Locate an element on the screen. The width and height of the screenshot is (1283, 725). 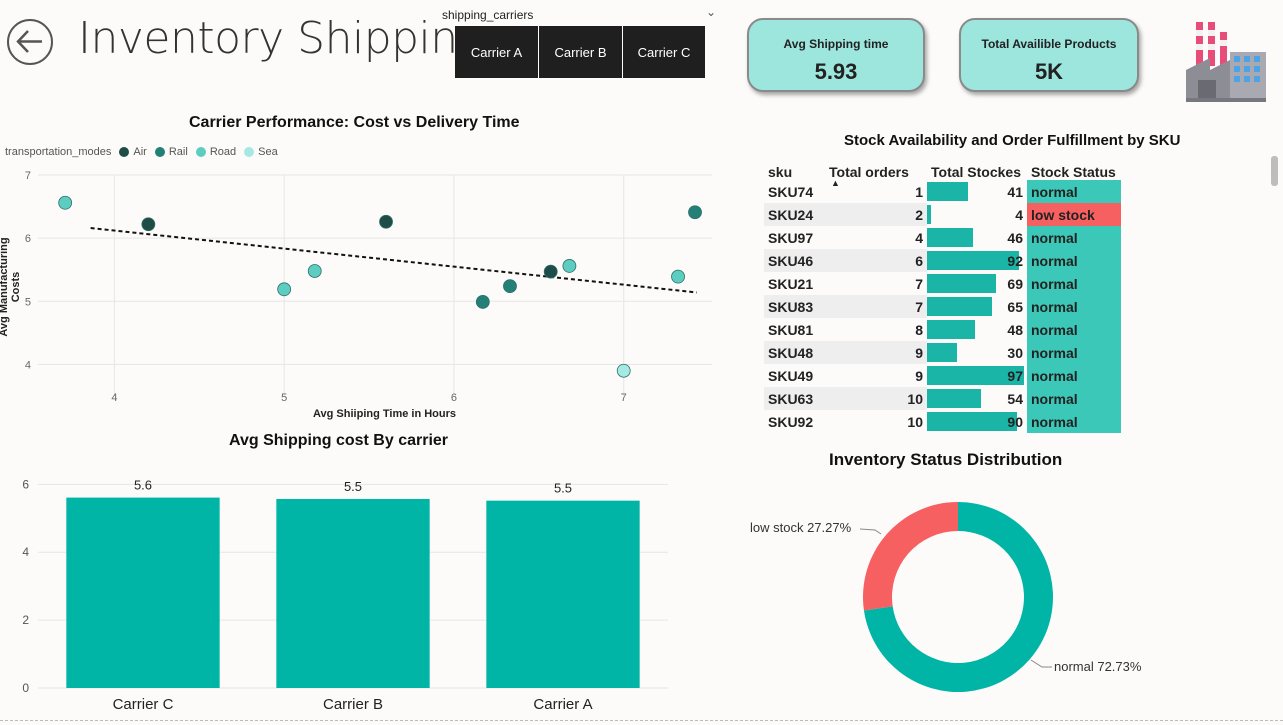
stock-value: 41 is located at coordinates (1015, 191).